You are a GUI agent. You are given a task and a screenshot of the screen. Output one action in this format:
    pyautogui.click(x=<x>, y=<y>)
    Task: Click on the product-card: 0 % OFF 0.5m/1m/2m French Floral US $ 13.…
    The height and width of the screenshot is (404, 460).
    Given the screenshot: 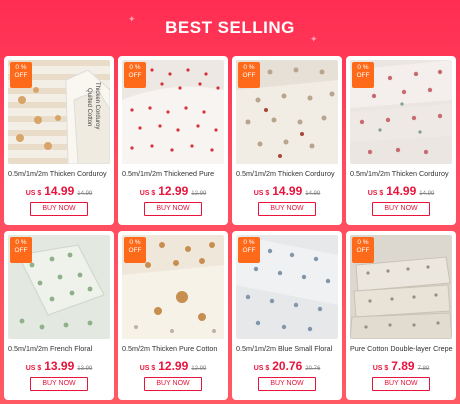 What is the action you would take?
    pyautogui.click(x=59, y=315)
    